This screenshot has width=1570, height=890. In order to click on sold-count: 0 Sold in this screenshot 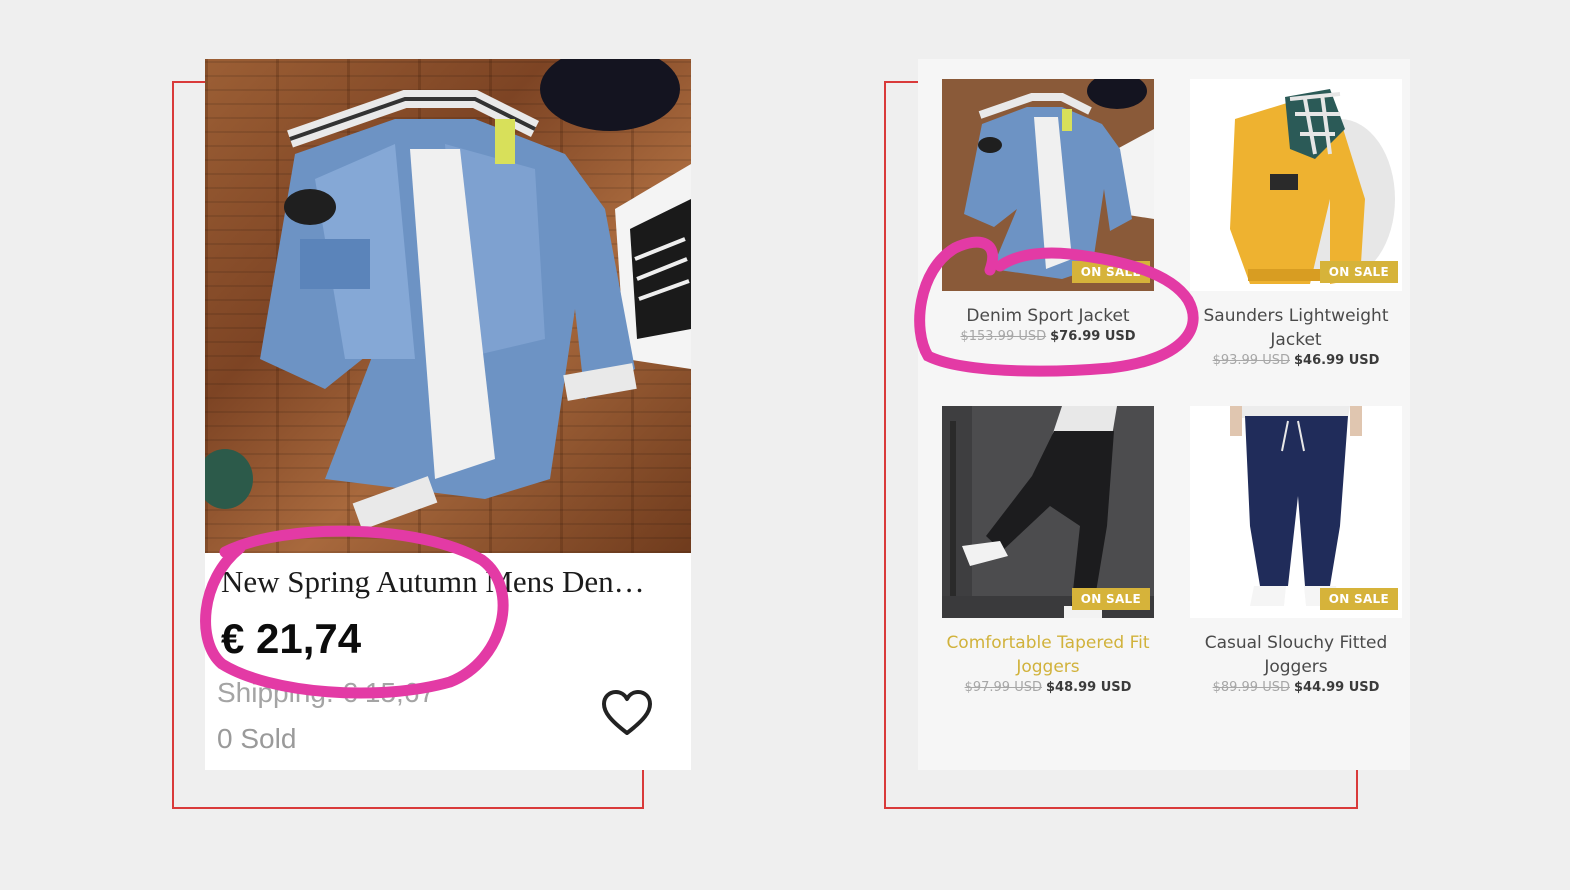, I will do `click(257, 738)`.